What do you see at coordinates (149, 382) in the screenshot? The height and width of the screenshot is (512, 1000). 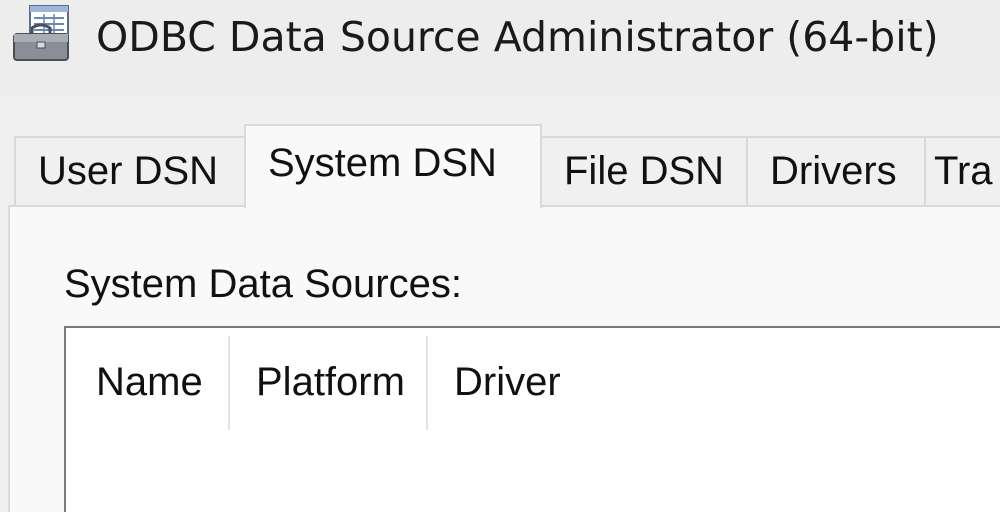 I see `column-header-name: Name` at bounding box center [149, 382].